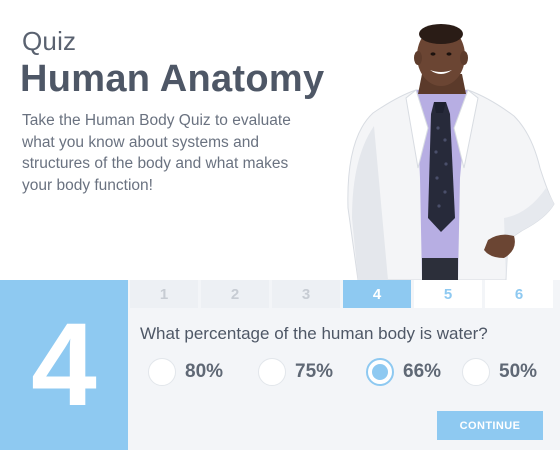 The image size is (560, 450). What do you see at coordinates (306, 294) in the screenshot?
I see `step-3: 3` at bounding box center [306, 294].